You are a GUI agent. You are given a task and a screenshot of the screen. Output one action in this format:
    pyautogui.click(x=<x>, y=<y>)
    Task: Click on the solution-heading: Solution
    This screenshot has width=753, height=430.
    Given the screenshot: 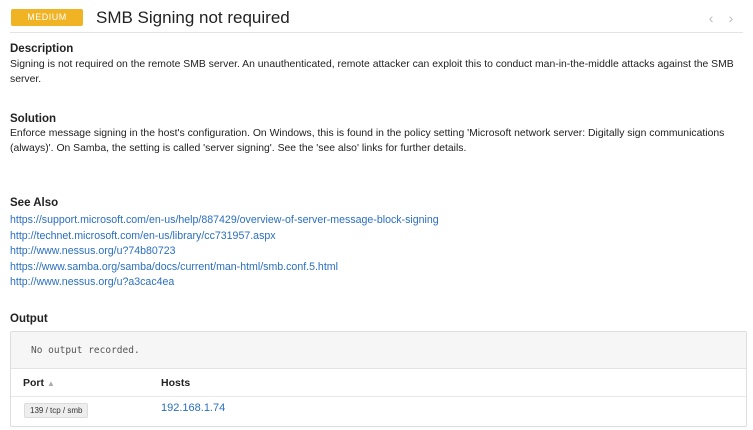 What is the action you would take?
    pyautogui.click(x=33, y=119)
    